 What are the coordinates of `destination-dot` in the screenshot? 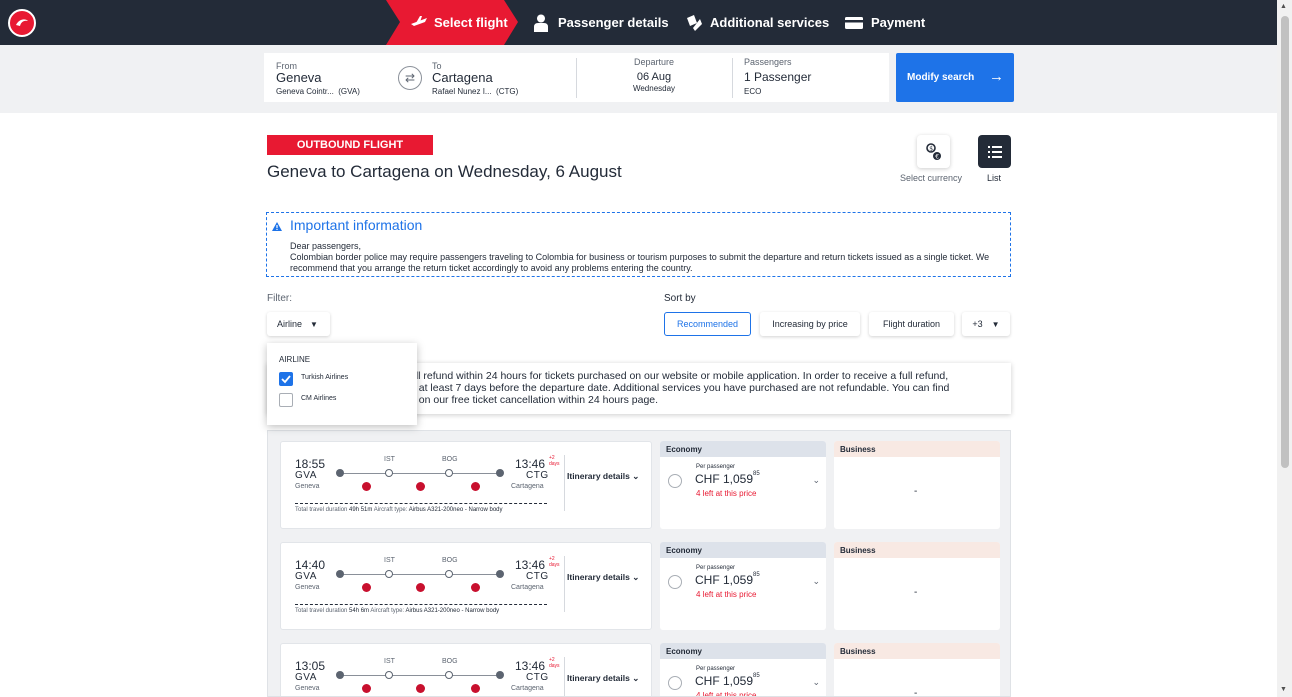 It's located at (500, 574).